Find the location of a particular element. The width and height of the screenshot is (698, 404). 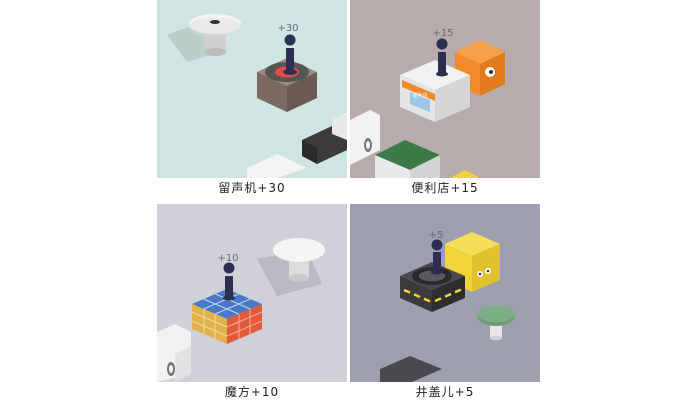

score-popup: +10 is located at coordinates (227, 258).